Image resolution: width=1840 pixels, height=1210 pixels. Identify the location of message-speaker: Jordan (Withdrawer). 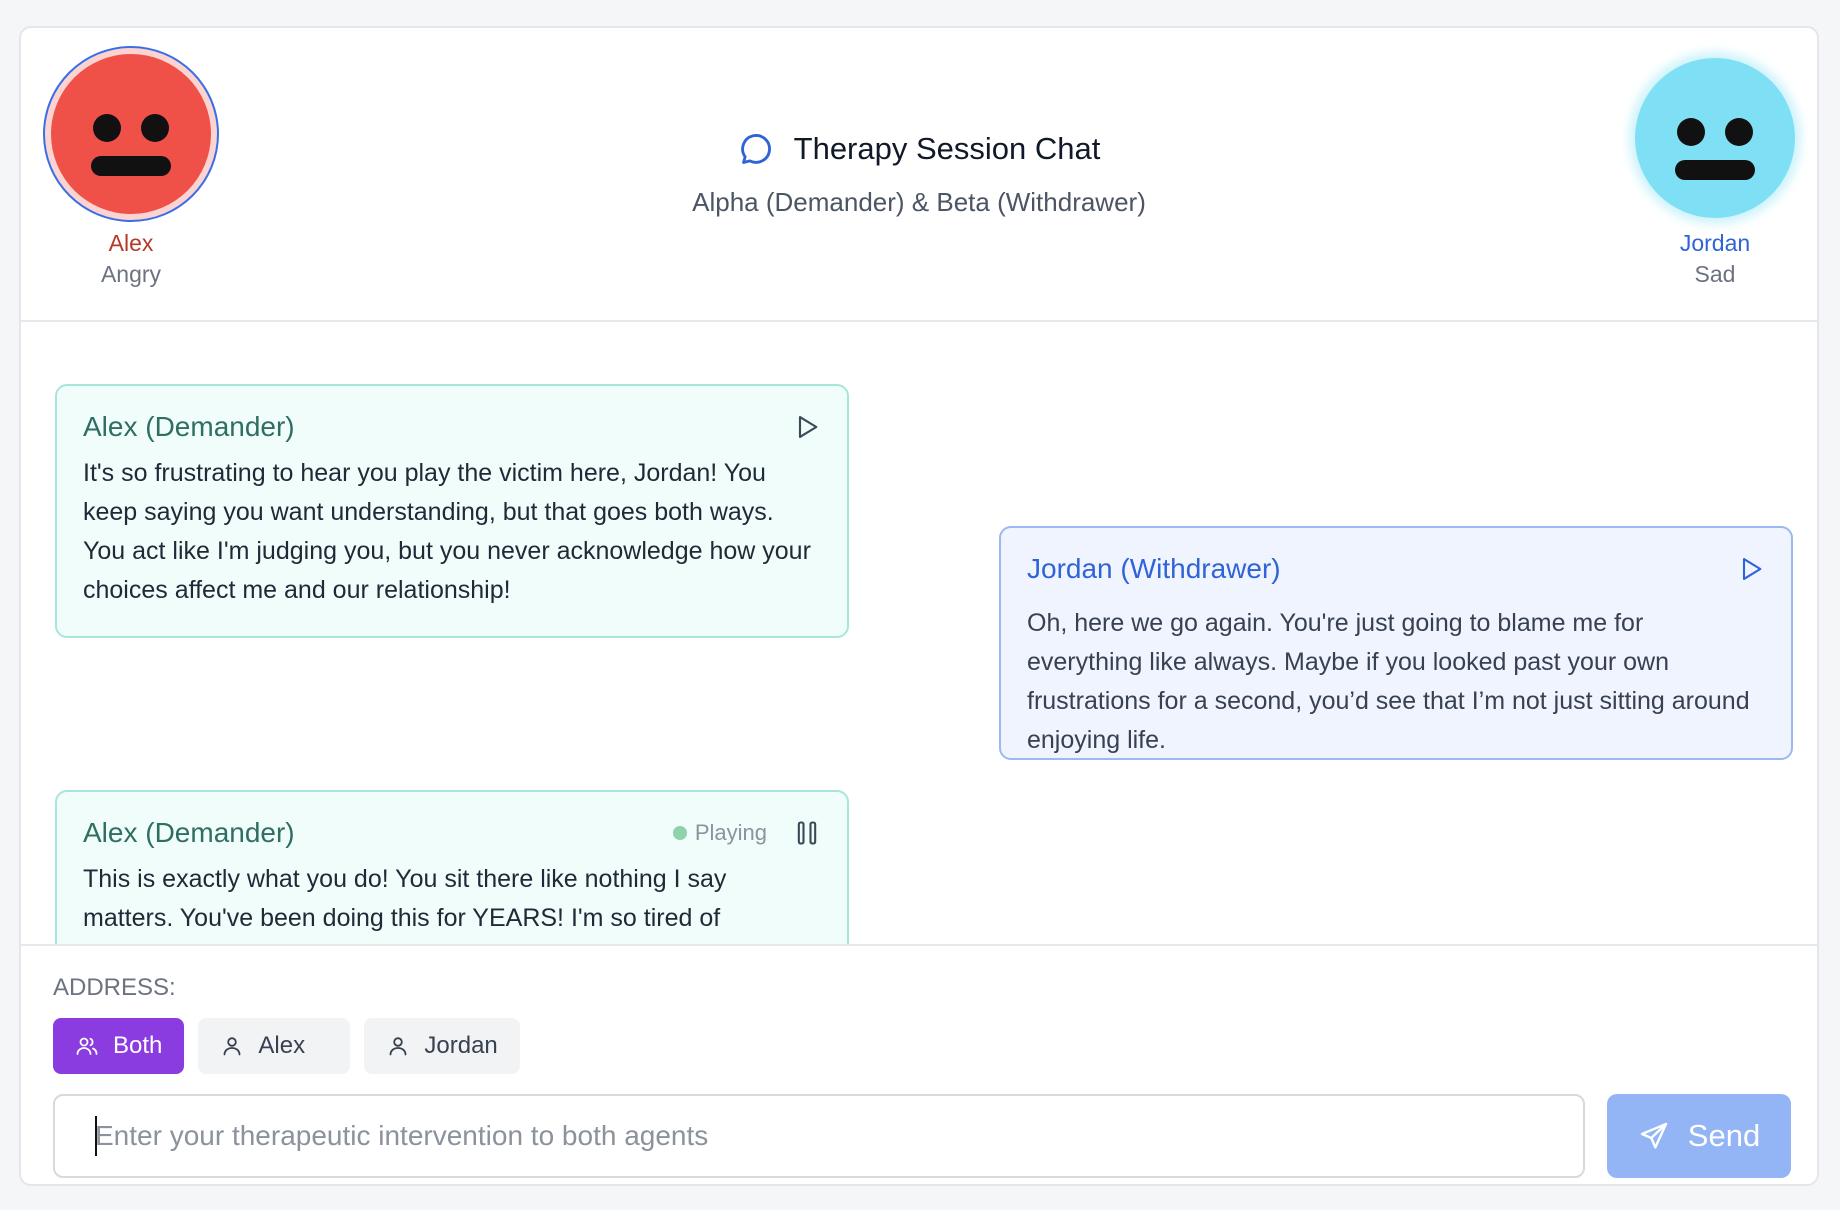
(1154, 568).